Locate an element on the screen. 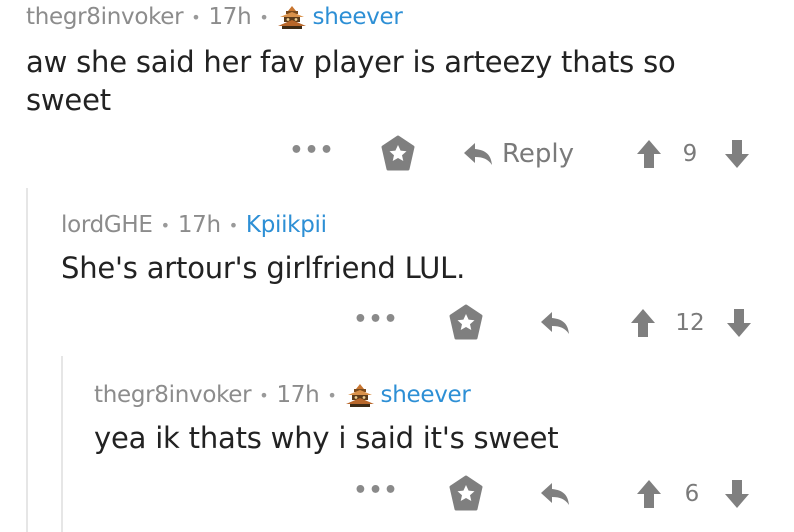 The image size is (794, 532). user-flair-link: Kpiikpii is located at coordinates (286, 225).